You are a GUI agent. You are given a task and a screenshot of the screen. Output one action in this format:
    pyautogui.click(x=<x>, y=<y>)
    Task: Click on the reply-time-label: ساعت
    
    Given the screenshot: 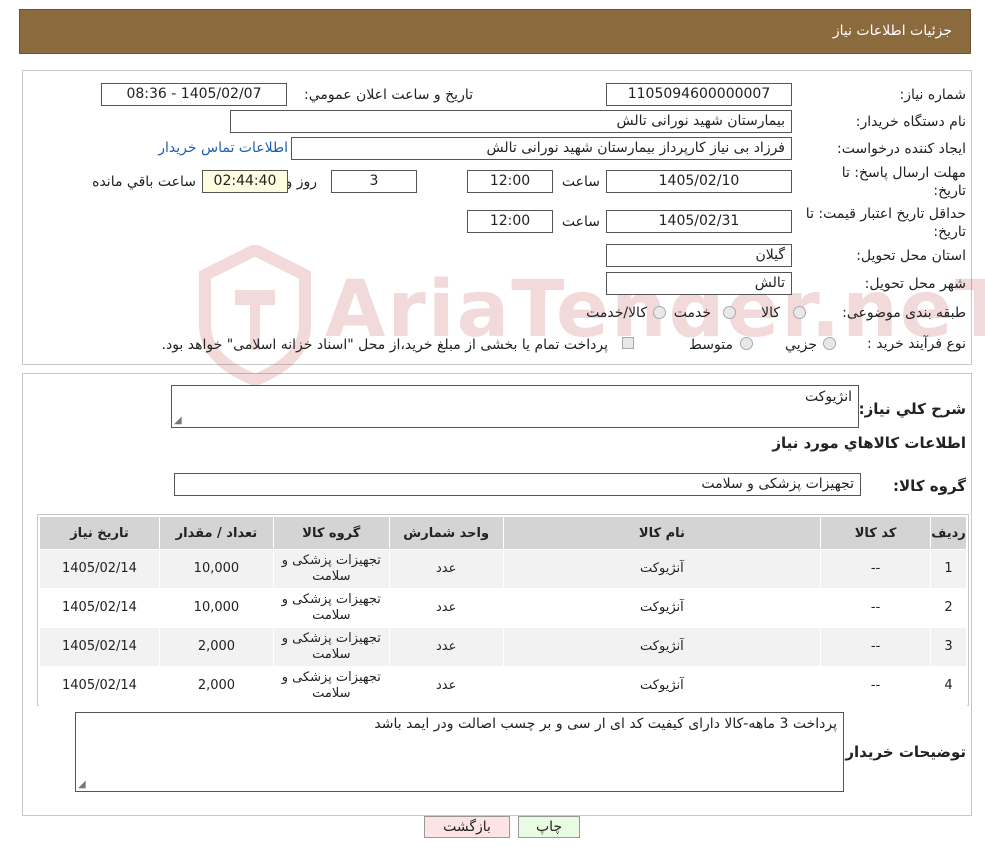 What is the action you would take?
    pyautogui.click(x=580, y=182)
    